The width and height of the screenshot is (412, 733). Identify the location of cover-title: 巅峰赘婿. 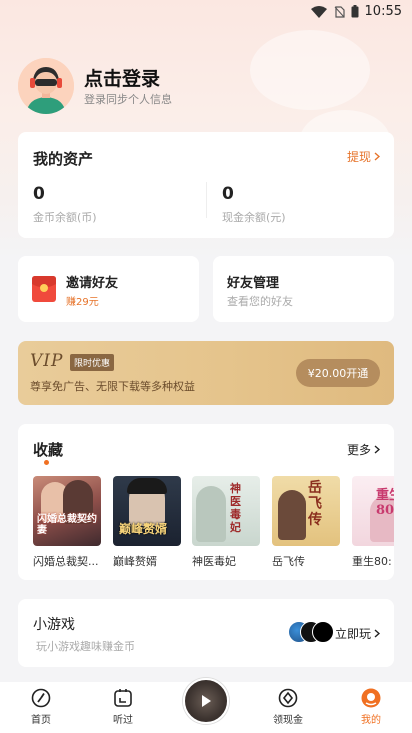
(143, 529).